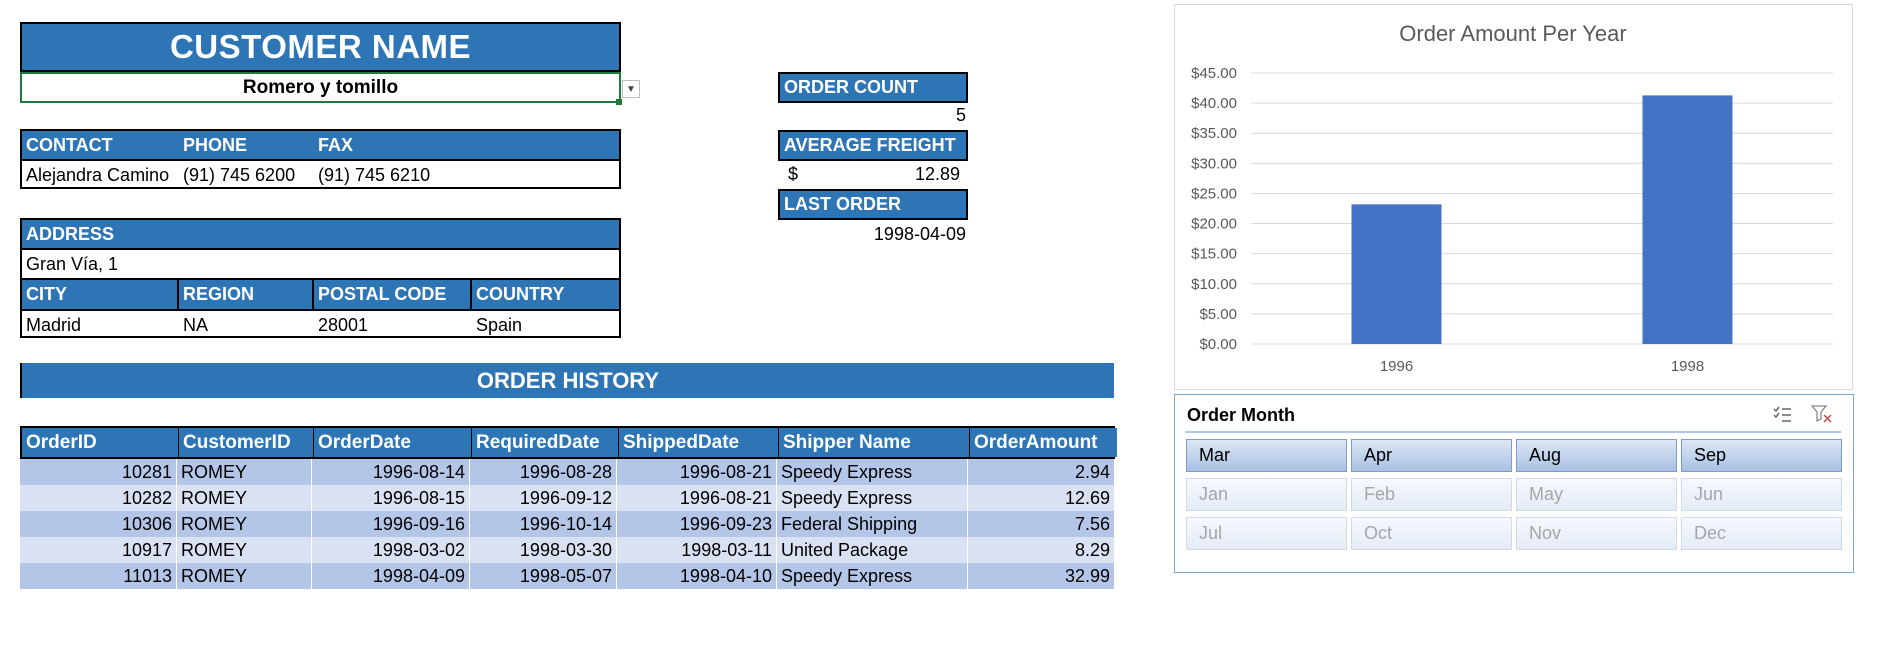 The width and height of the screenshot is (1881, 658). What do you see at coordinates (1431, 533) in the screenshot?
I see `slicer-month-oct: Oct` at bounding box center [1431, 533].